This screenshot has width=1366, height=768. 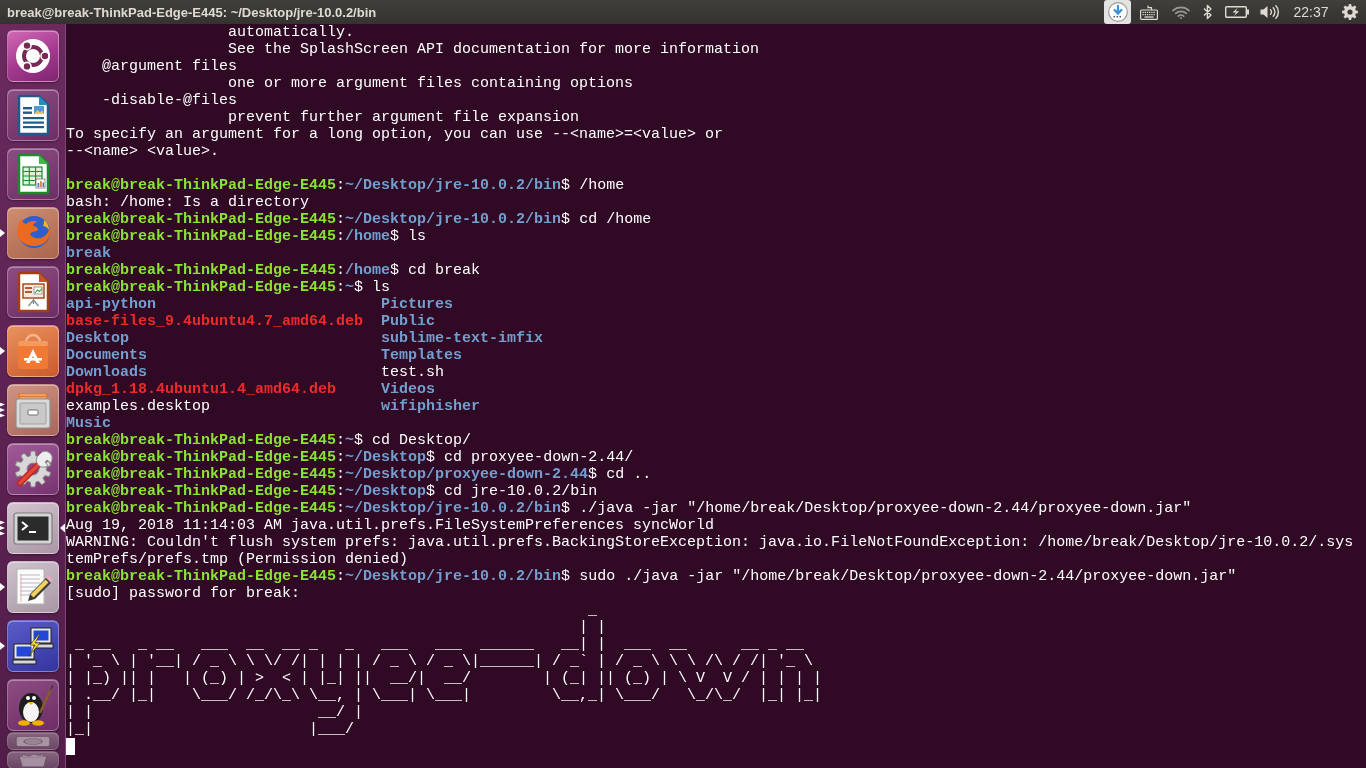 What do you see at coordinates (246, 236) in the screenshot?
I see `command-line: break@break-ThinkPad-Edge-E445:/home$ ls` at bounding box center [246, 236].